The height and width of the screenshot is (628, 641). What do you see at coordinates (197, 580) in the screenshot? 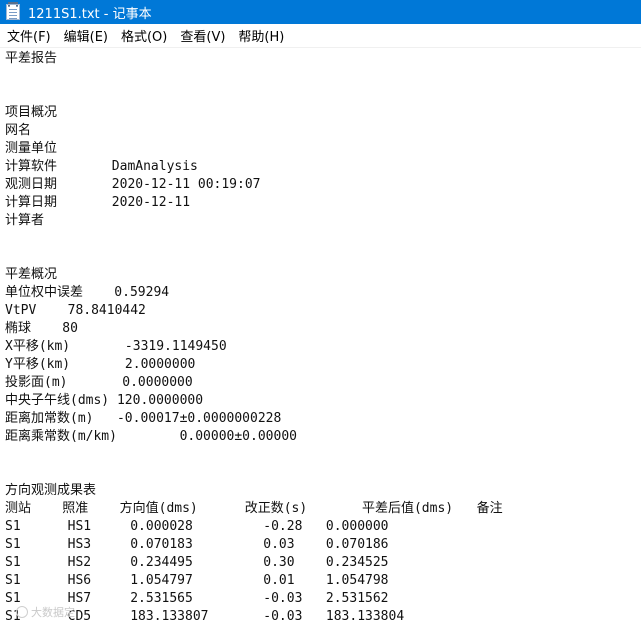
I see `document-line: S1 HS6 1.054797 0.01 1.054798` at bounding box center [197, 580].